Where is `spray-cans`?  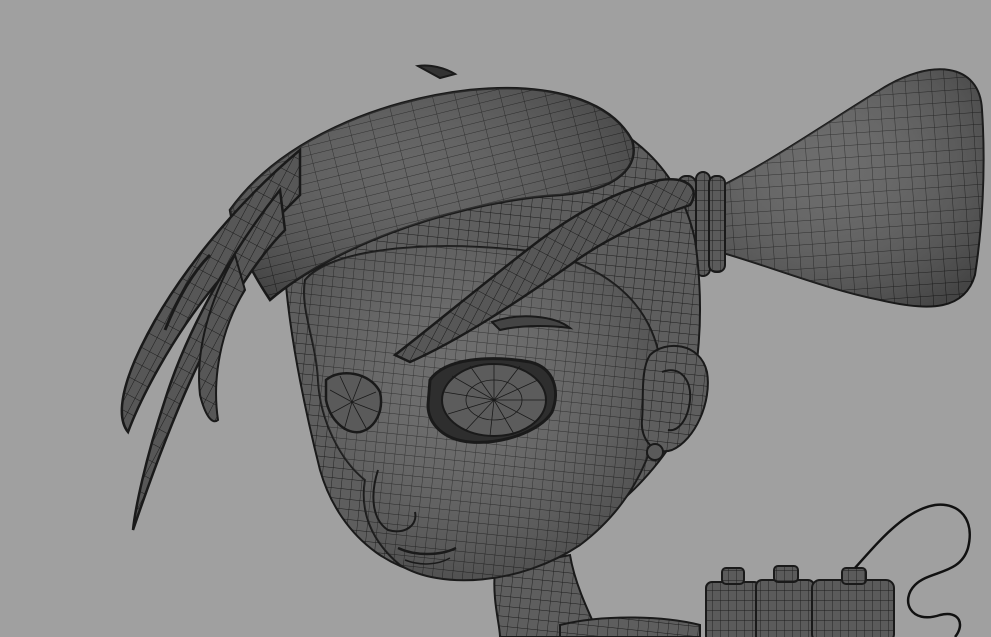 spray-cans is located at coordinates (800, 601).